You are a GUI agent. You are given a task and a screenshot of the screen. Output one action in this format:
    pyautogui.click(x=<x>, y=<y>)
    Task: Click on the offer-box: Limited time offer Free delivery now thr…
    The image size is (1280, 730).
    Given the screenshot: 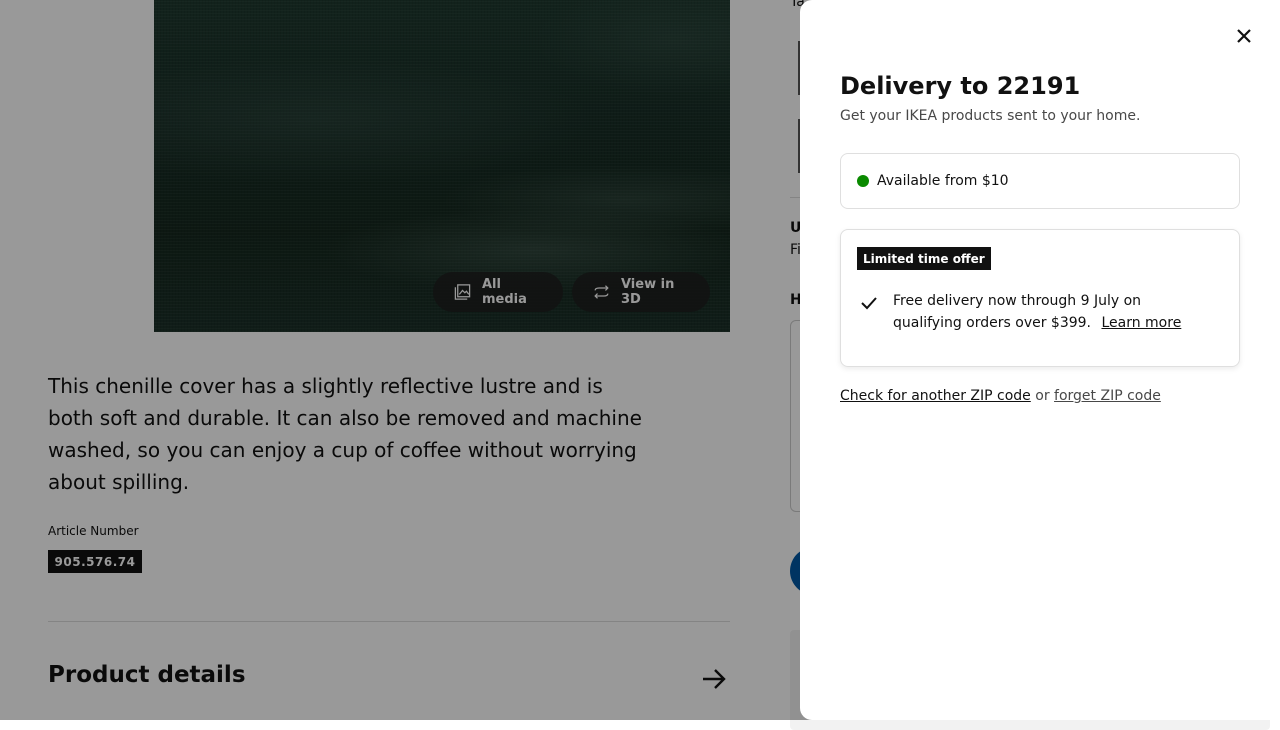 What is the action you would take?
    pyautogui.click(x=1040, y=298)
    